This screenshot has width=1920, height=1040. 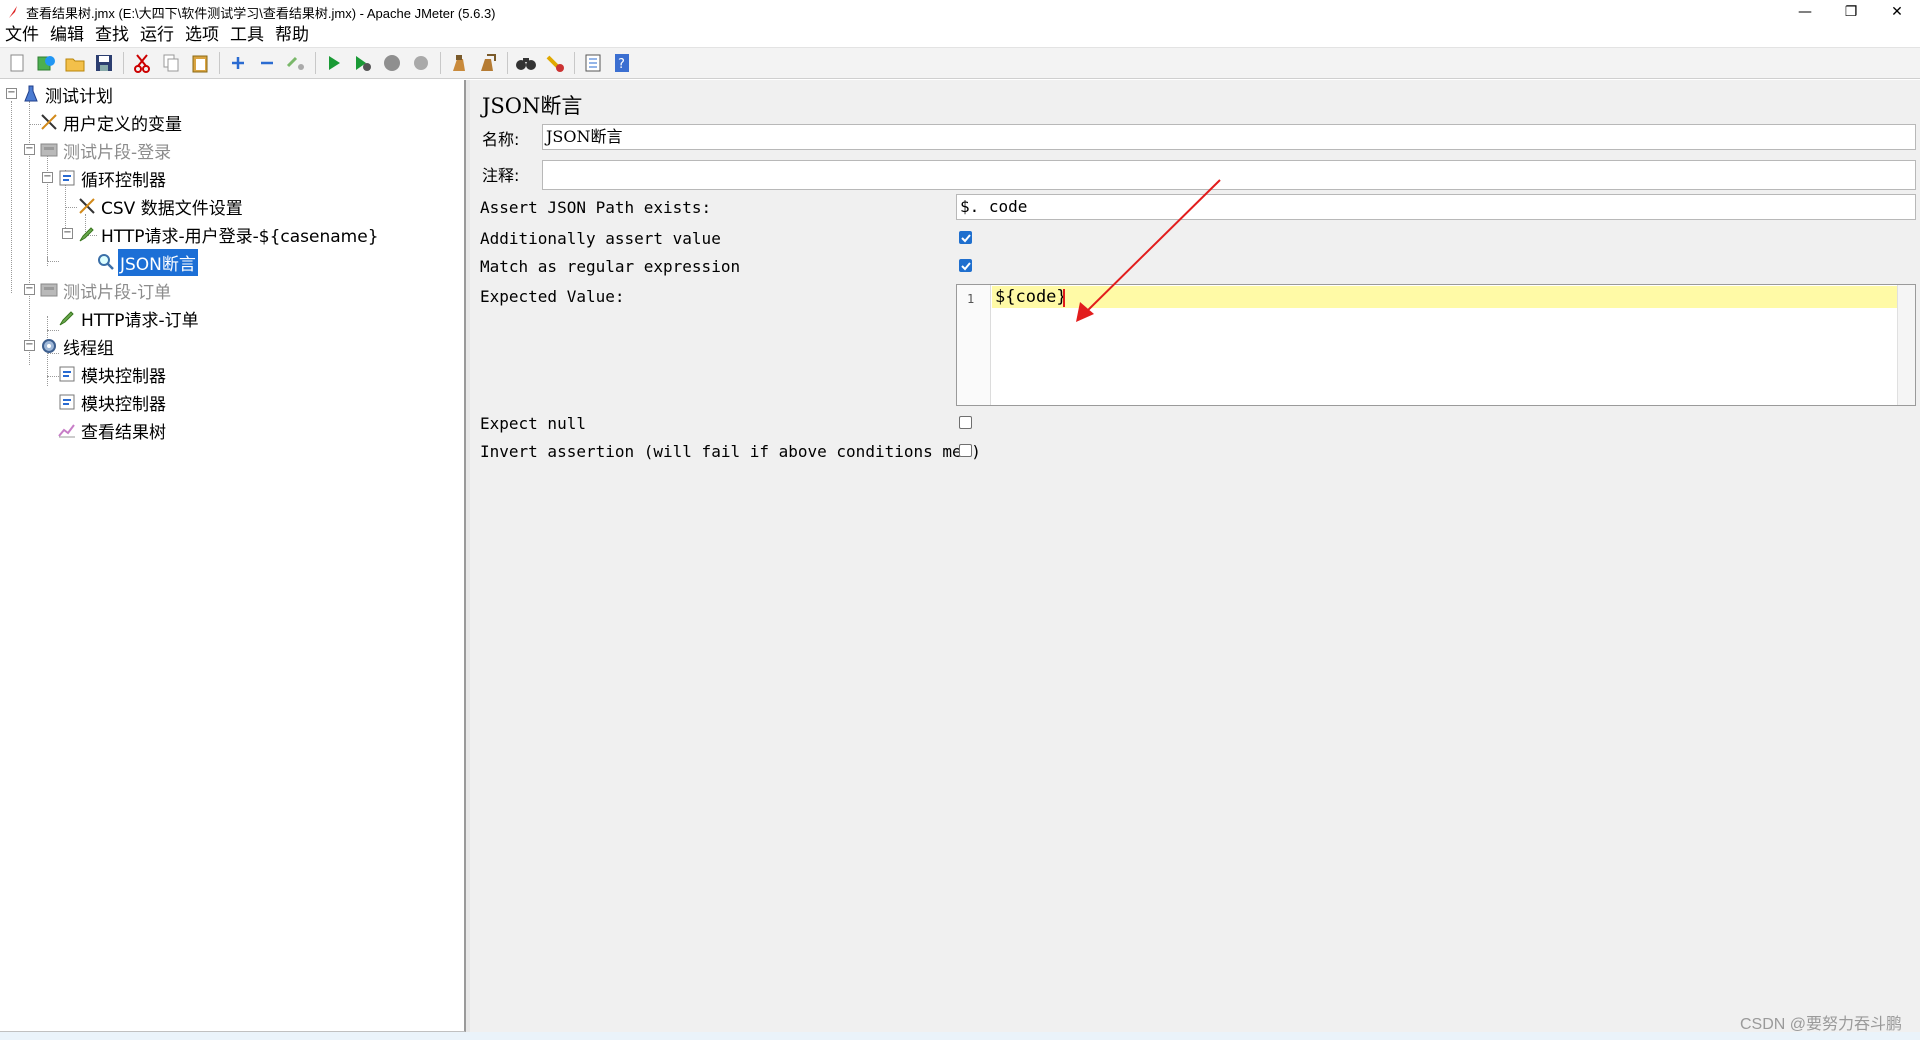 What do you see at coordinates (112, 35) in the screenshot?
I see `menu-search: 查找` at bounding box center [112, 35].